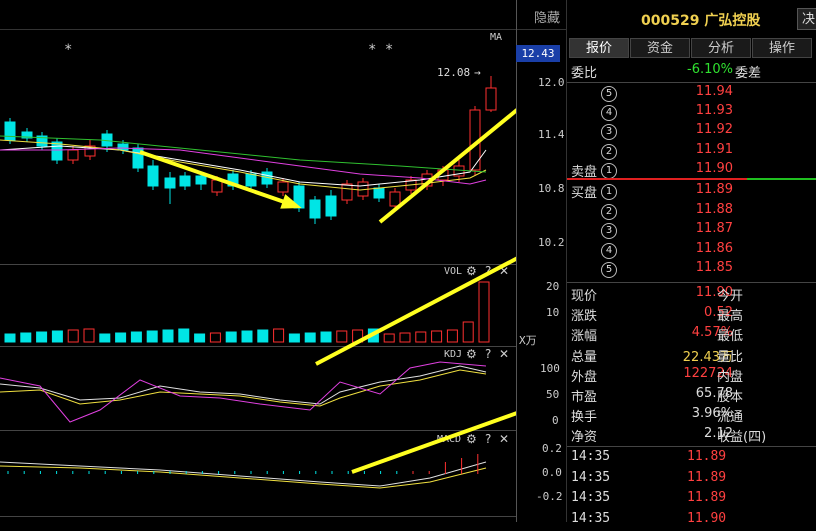 This screenshot has width=816, height=531. Describe the element at coordinates (806, 19) in the screenshot. I see `decide-button: 决` at that location.